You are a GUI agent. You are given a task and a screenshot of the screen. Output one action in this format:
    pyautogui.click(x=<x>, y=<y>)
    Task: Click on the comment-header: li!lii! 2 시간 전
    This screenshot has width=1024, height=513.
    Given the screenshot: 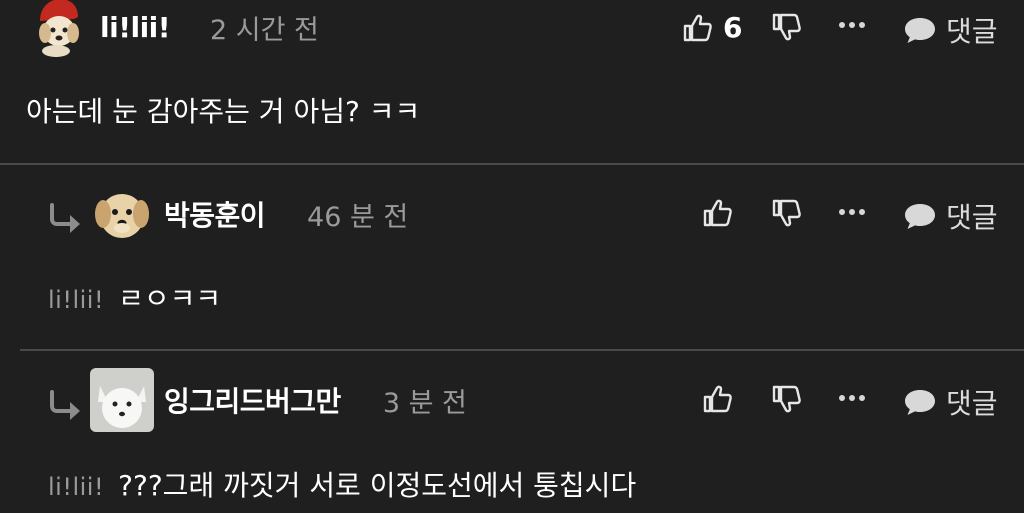 What is the action you would take?
    pyautogui.click(x=172, y=29)
    